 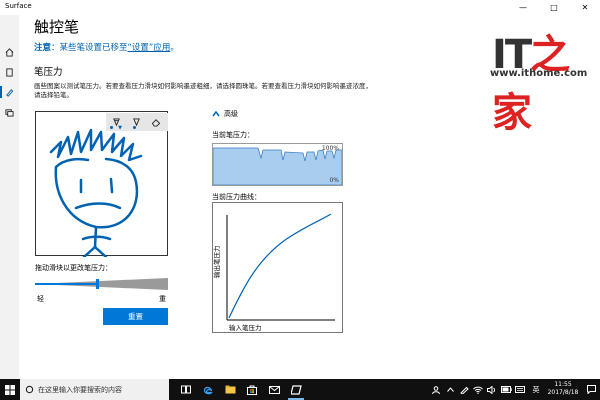 What do you see at coordinates (29, 389) in the screenshot?
I see `cortana-icon` at bounding box center [29, 389].